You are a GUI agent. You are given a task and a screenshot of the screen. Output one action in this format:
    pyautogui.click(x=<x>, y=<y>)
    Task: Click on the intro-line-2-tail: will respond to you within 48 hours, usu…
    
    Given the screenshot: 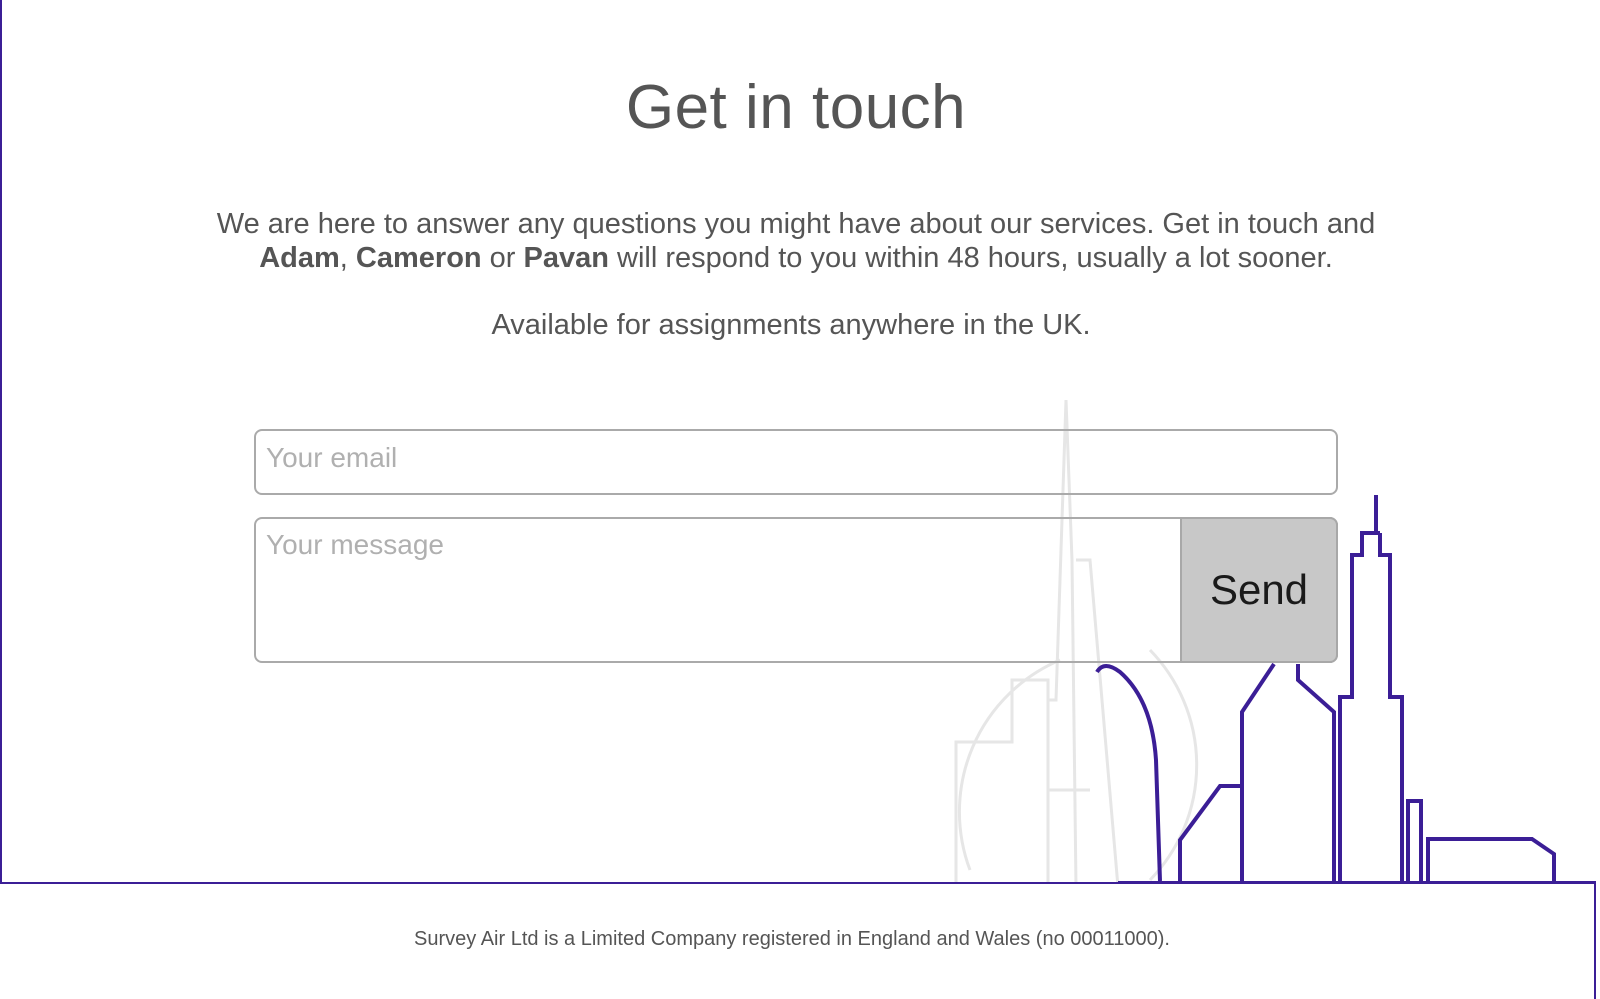 What is the action you would take?
    pyautogui.click(x=970, y=258)
    